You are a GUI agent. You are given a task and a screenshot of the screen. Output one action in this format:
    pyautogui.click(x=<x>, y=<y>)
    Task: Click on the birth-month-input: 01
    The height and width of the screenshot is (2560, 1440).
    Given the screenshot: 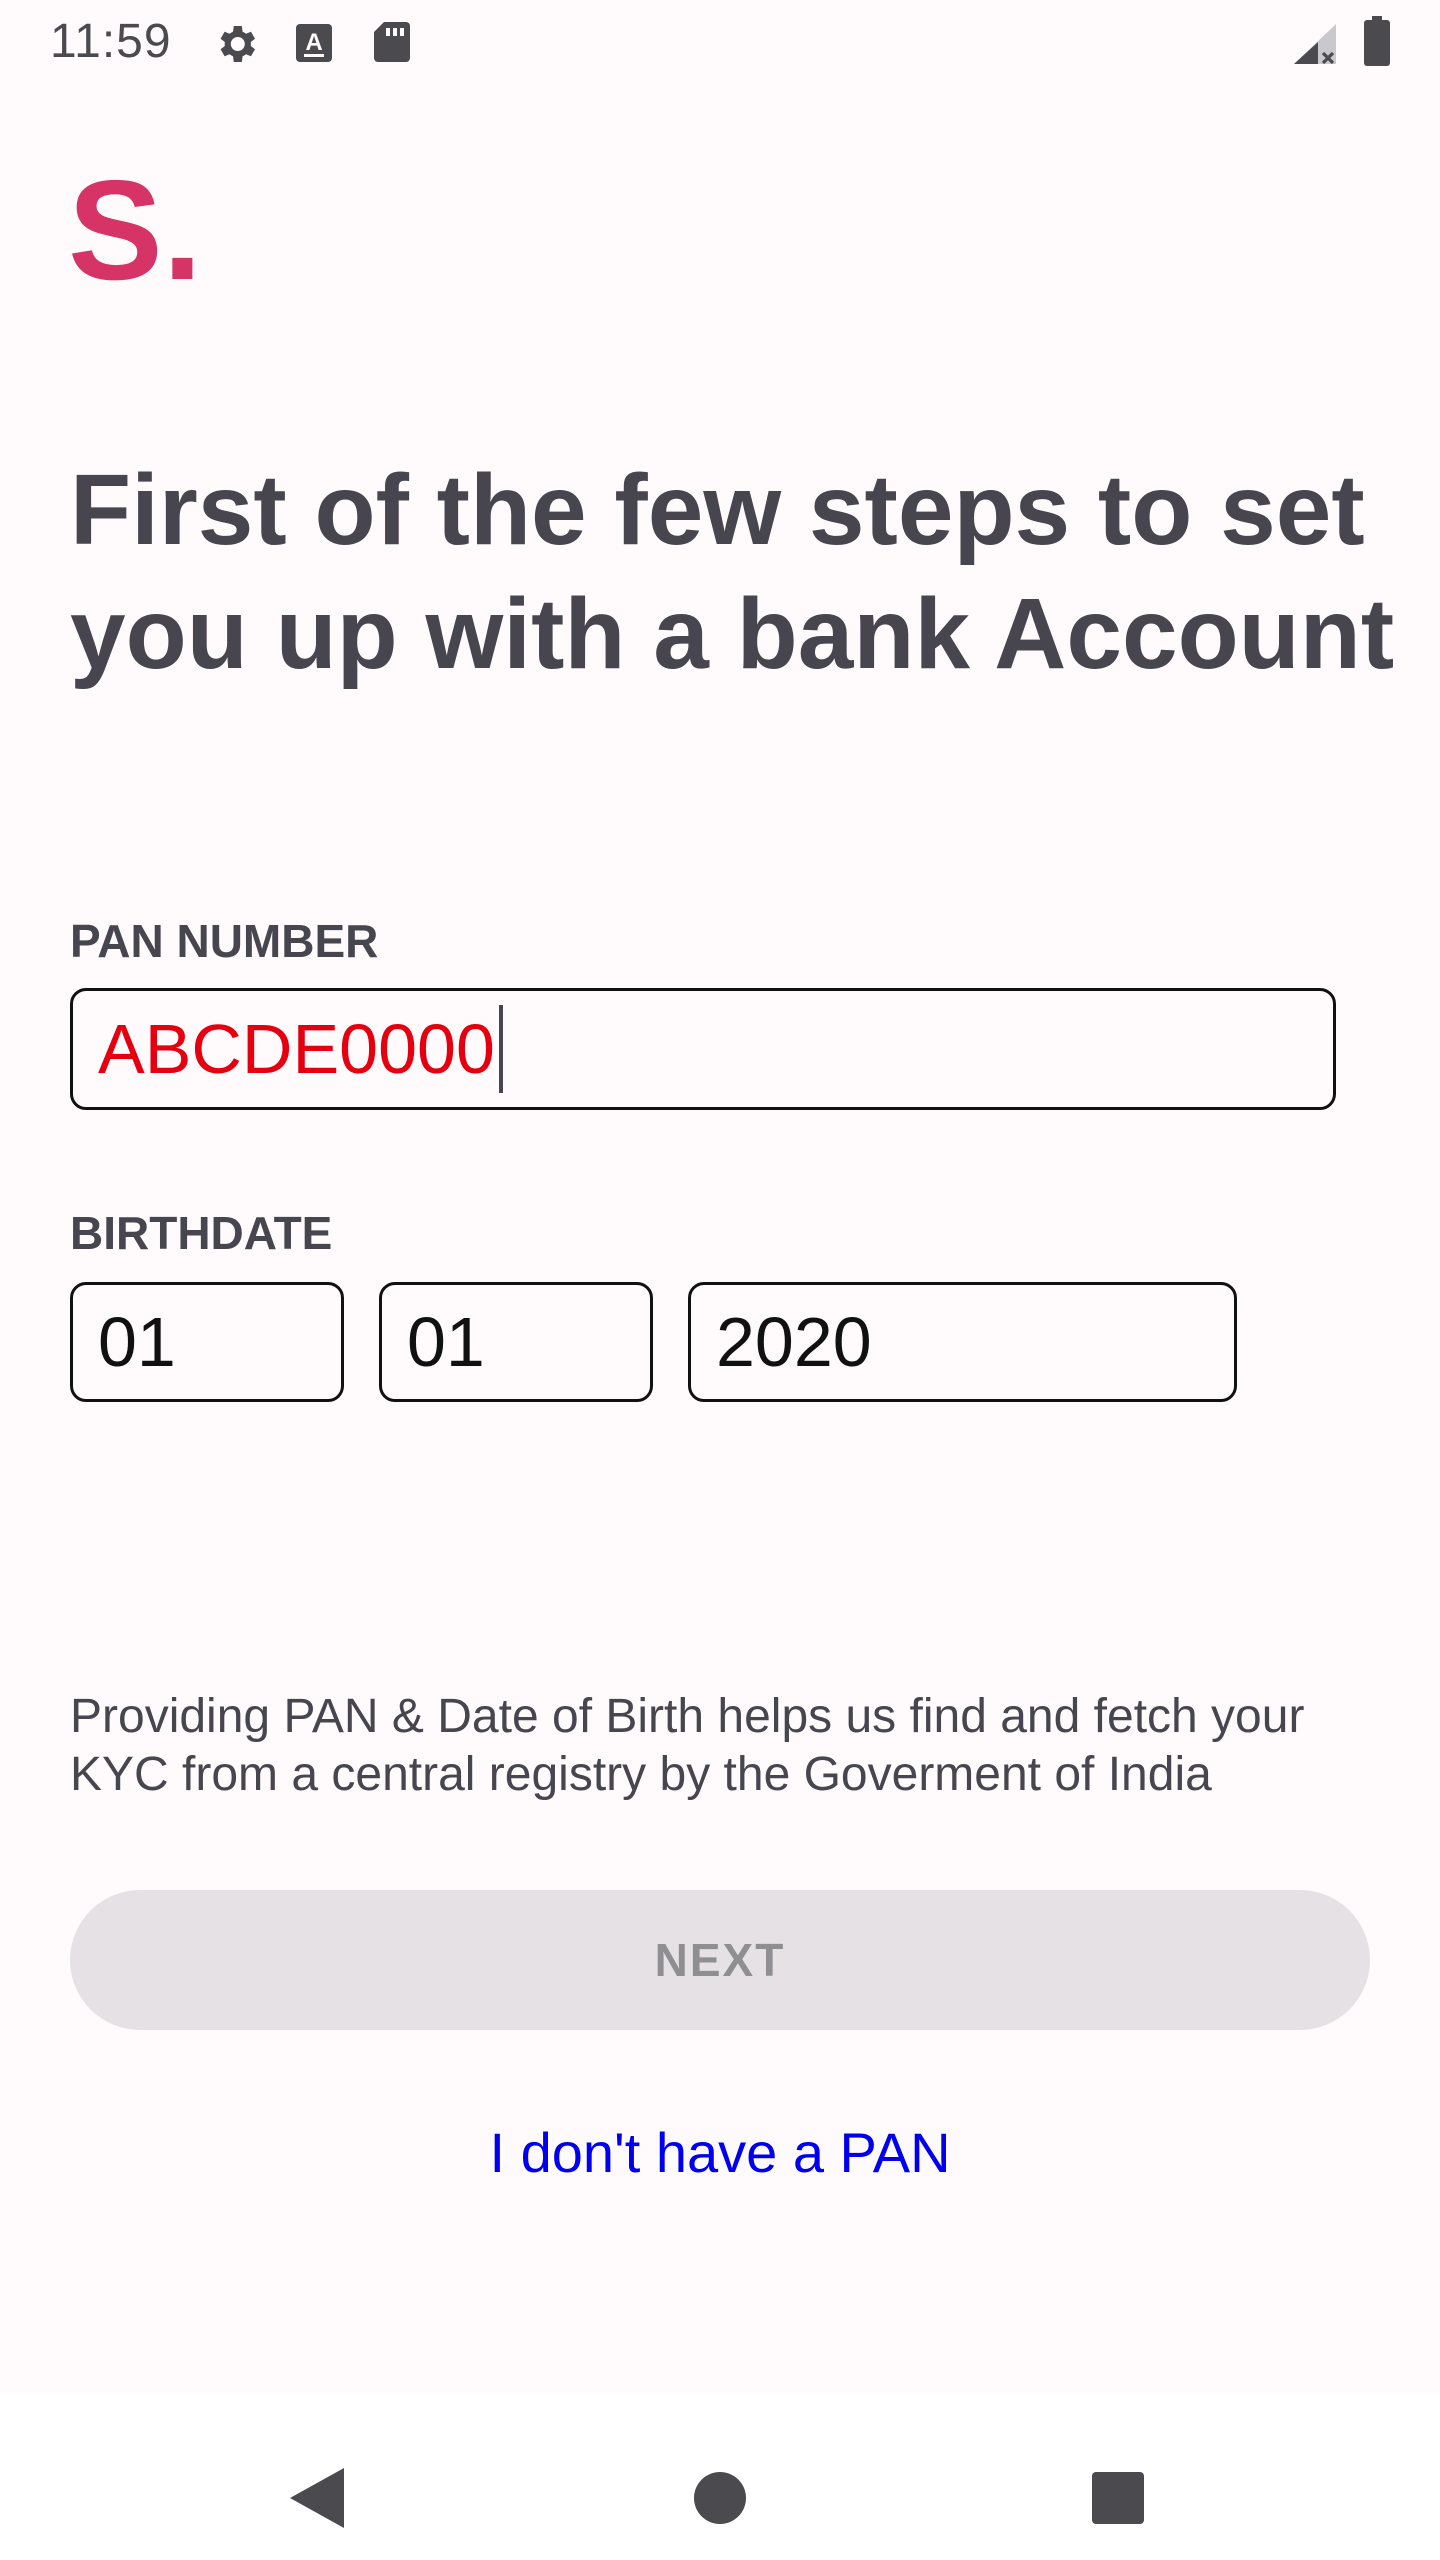 What is the action you would take?
    pyautogui.click(x=516, y=1342)
    